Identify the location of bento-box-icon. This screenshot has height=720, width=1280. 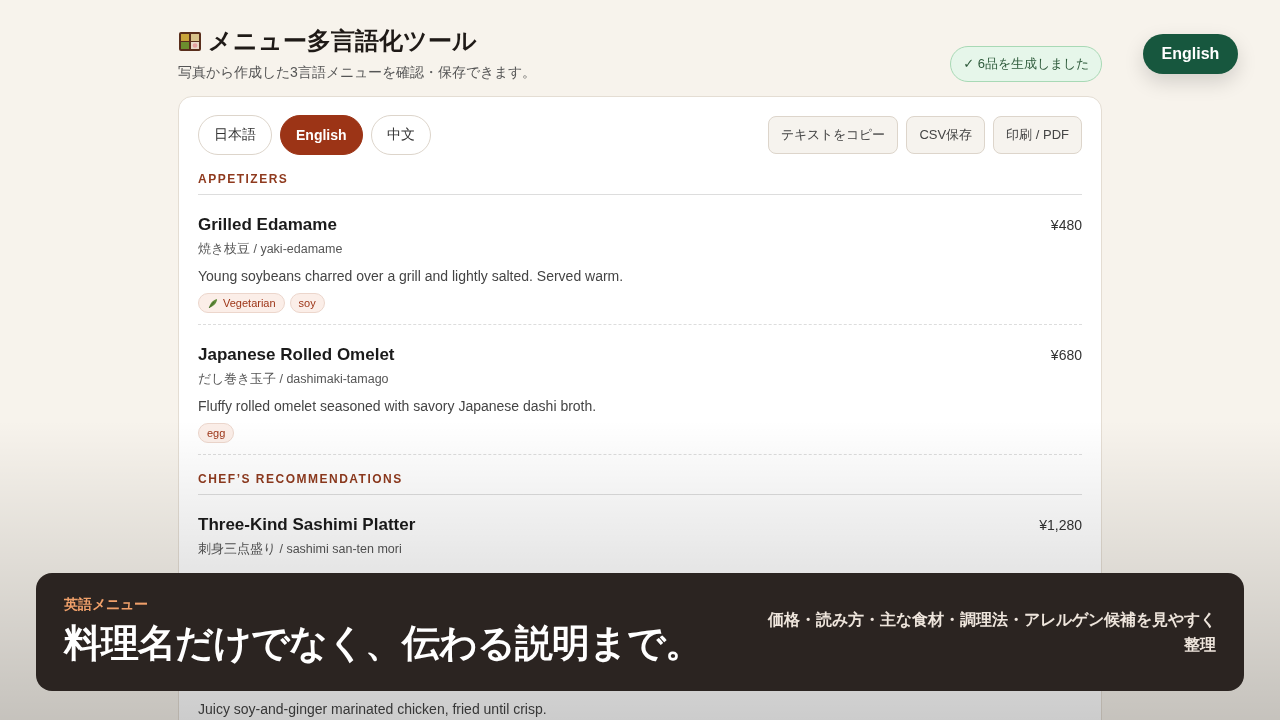
(190, 41).